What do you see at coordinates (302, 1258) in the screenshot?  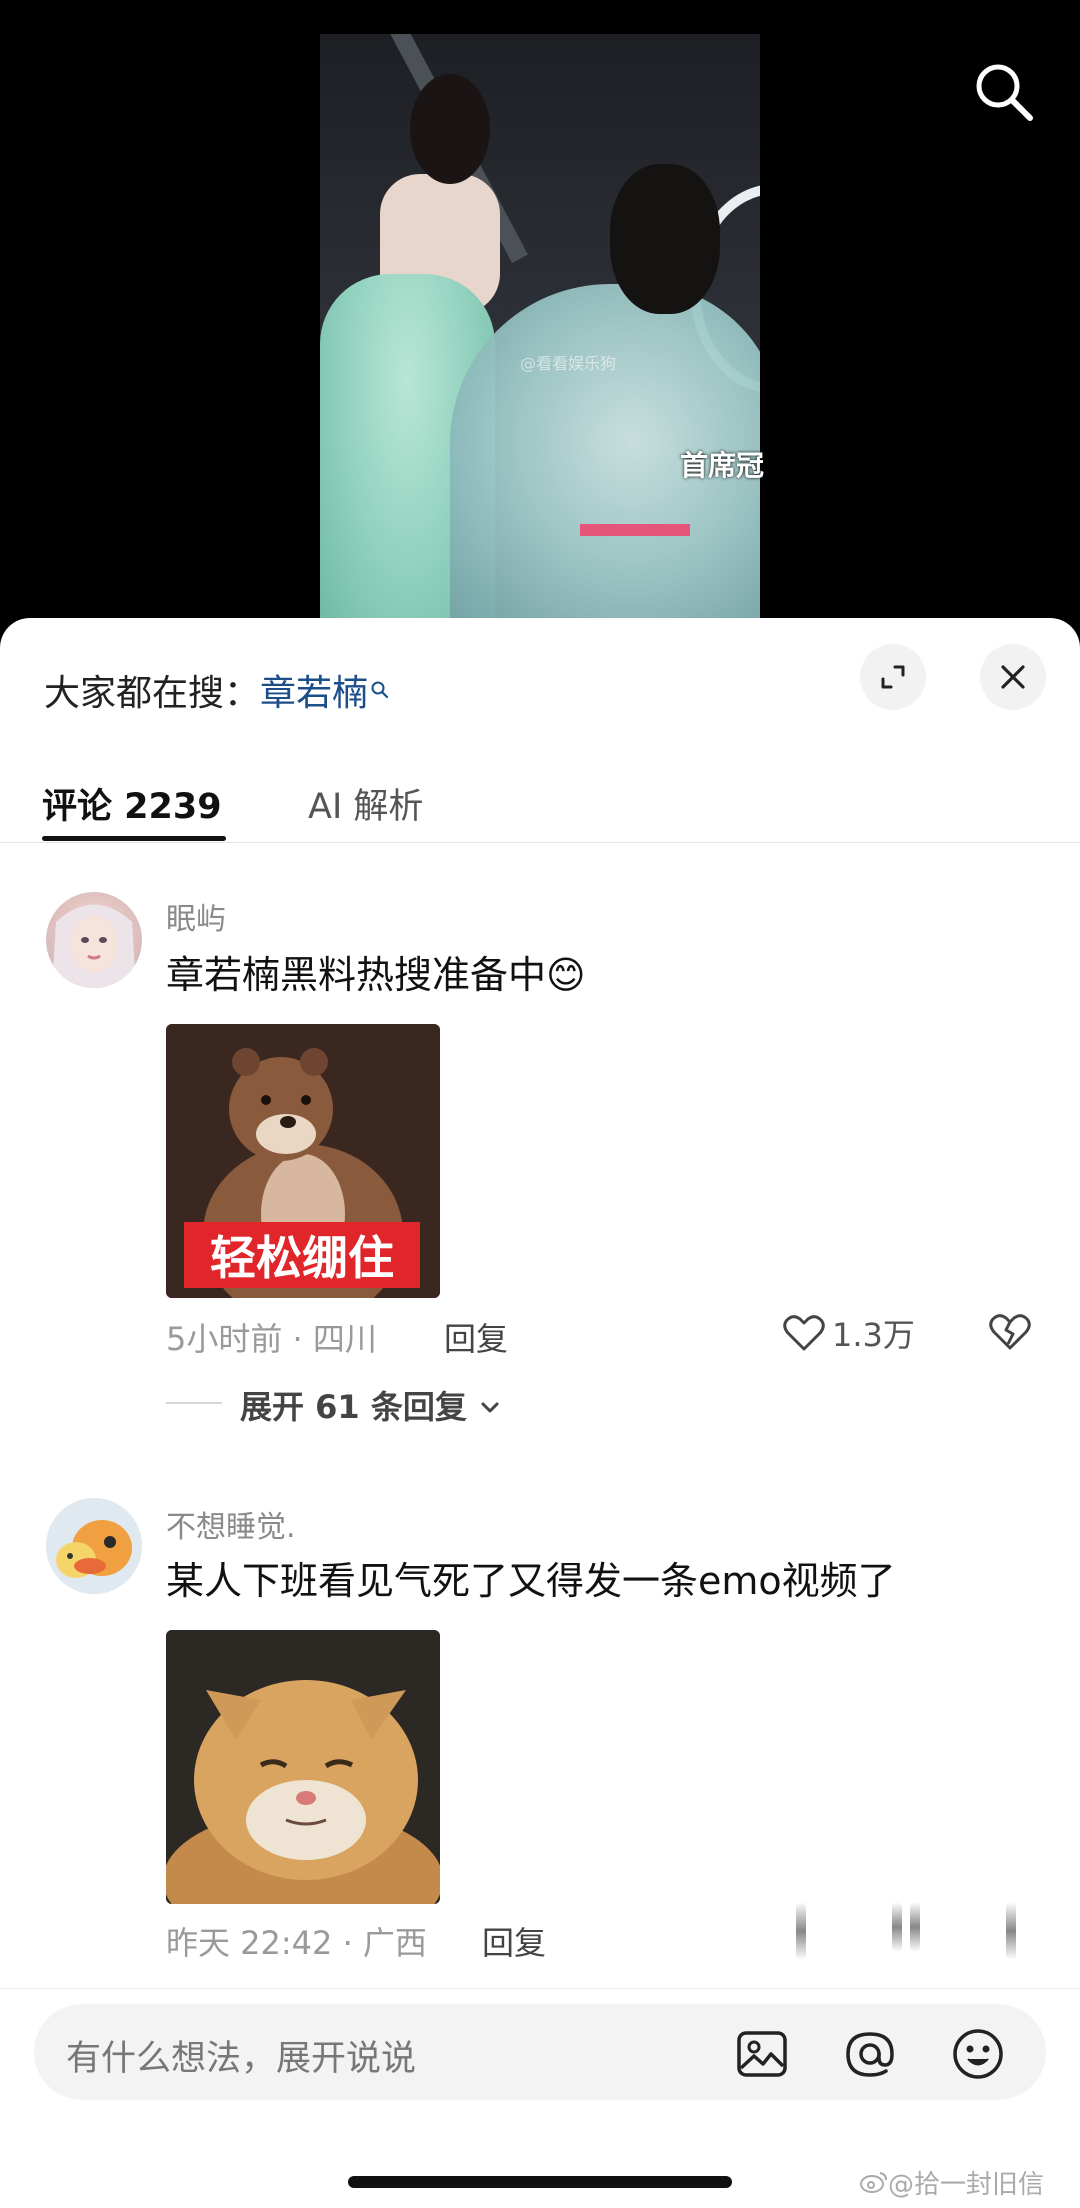 I see `image-caption: 轻松绷住` at bounding box center [302, 1258].